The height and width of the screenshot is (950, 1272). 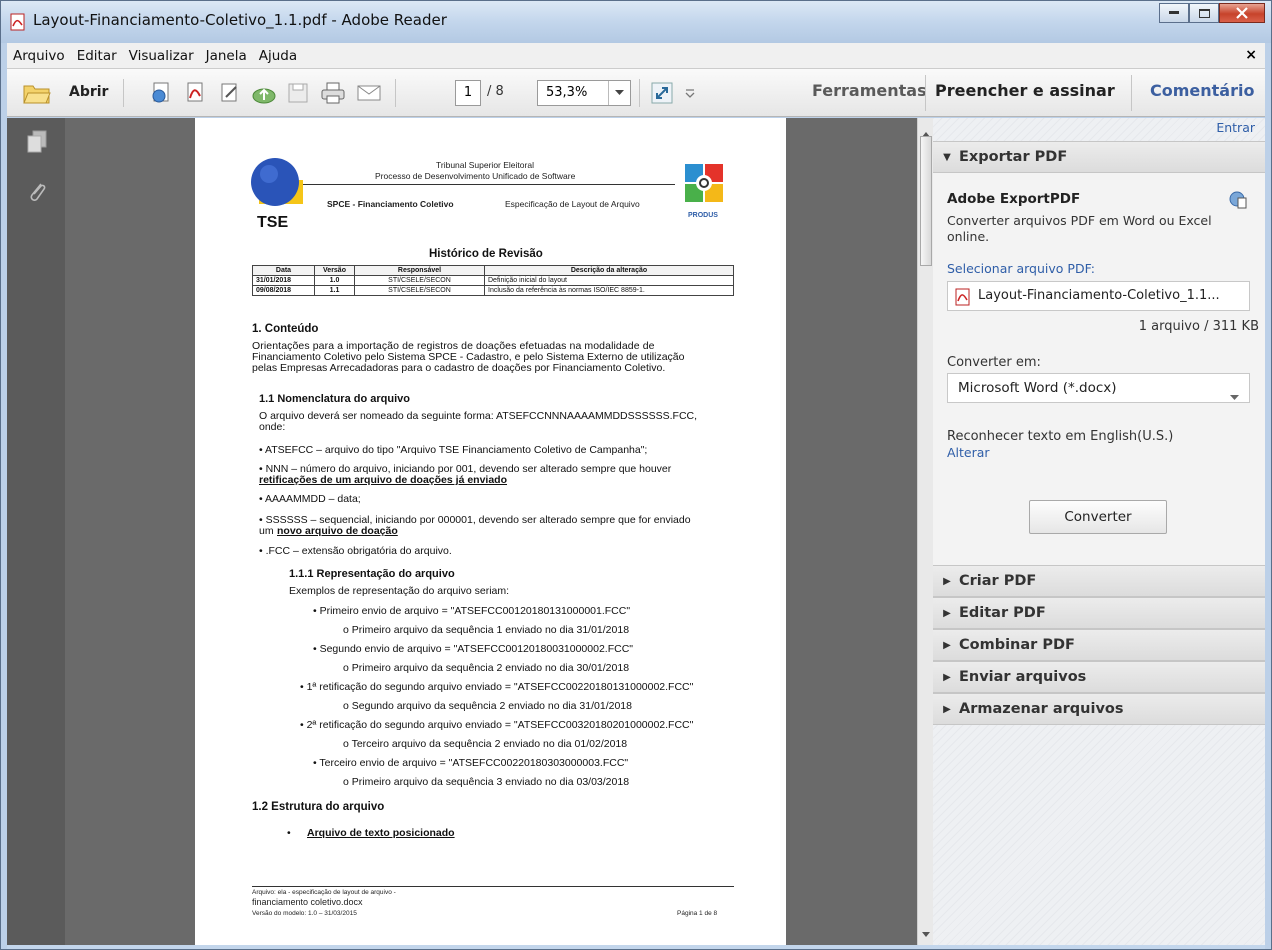 I want to click on signin-link: Entrar, so click(x=1235, y=127).